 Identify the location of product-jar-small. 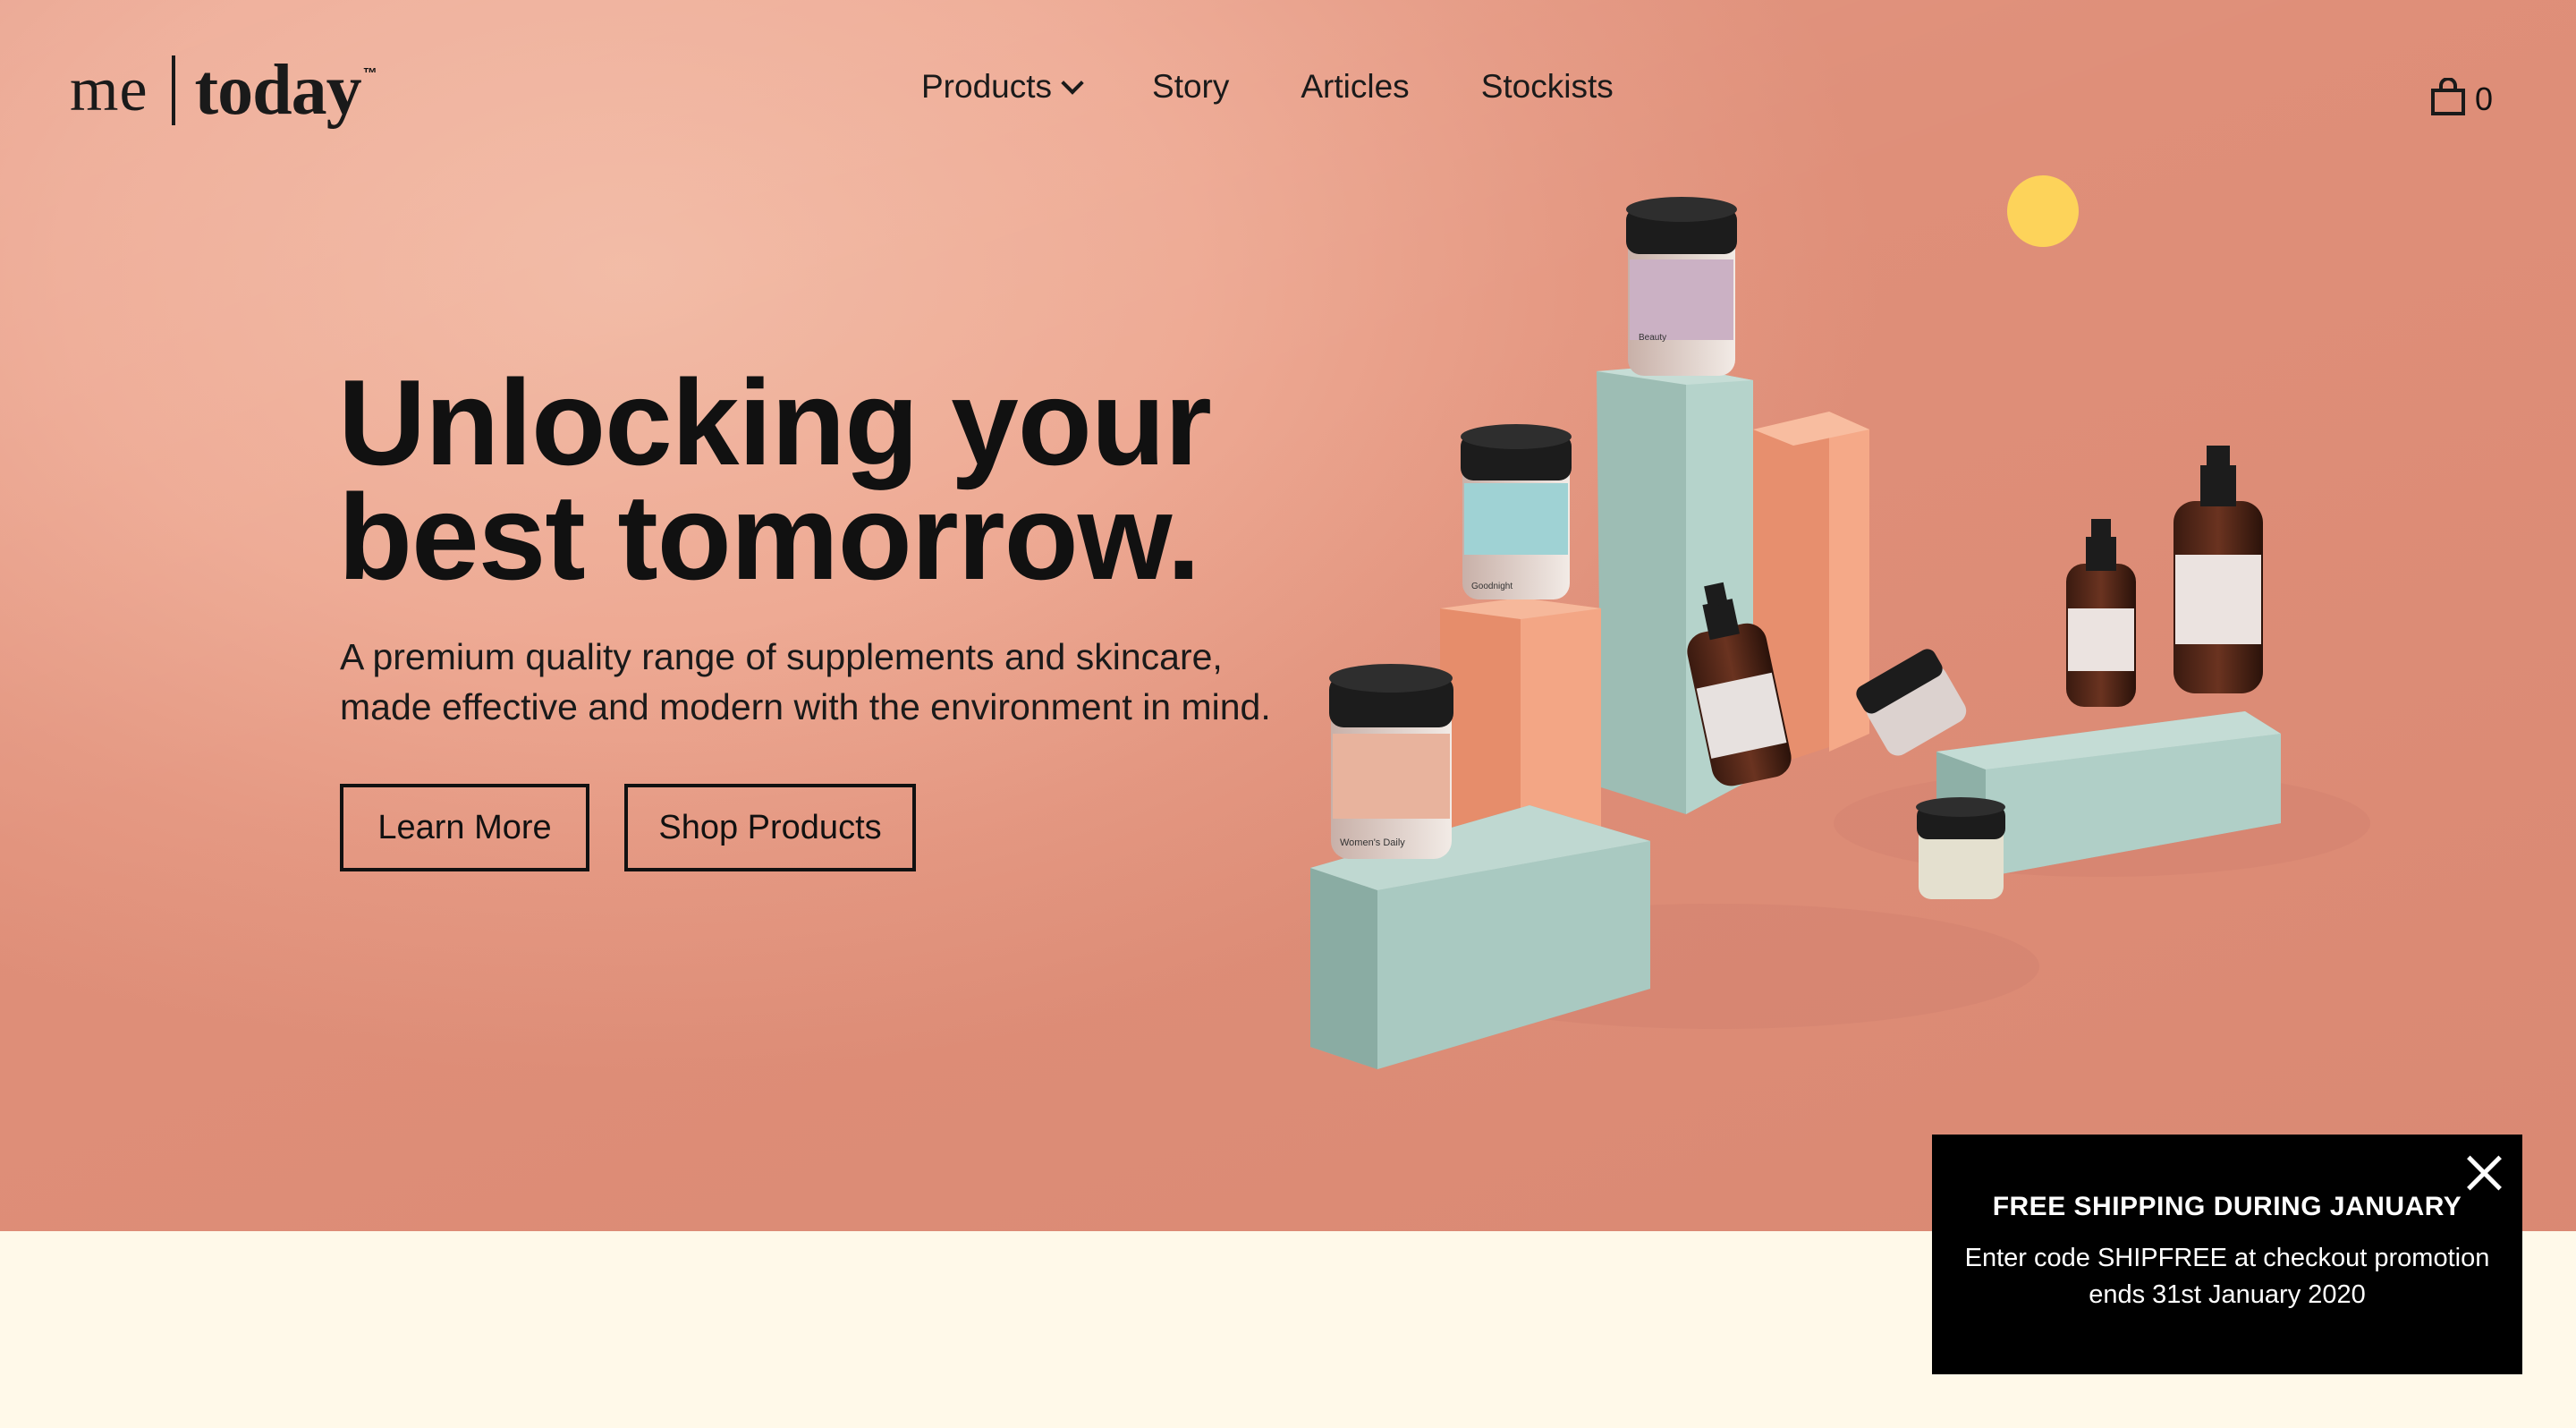
(1960, 848).